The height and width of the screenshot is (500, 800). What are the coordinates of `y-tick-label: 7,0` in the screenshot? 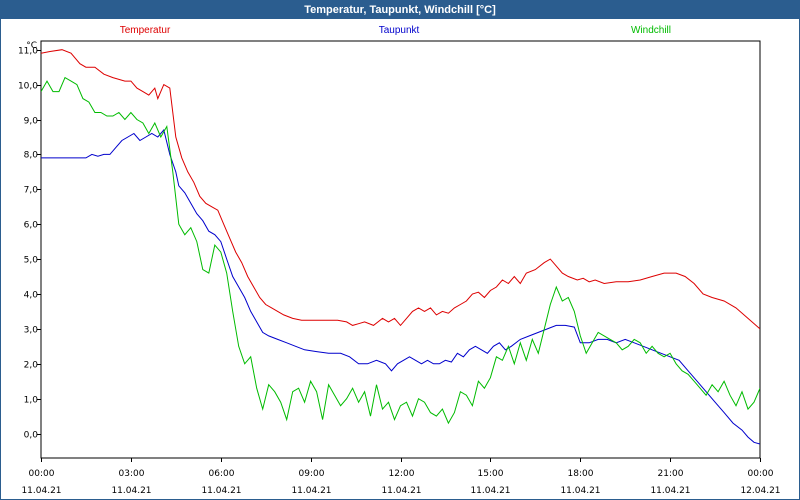 It's located at (31, 191).